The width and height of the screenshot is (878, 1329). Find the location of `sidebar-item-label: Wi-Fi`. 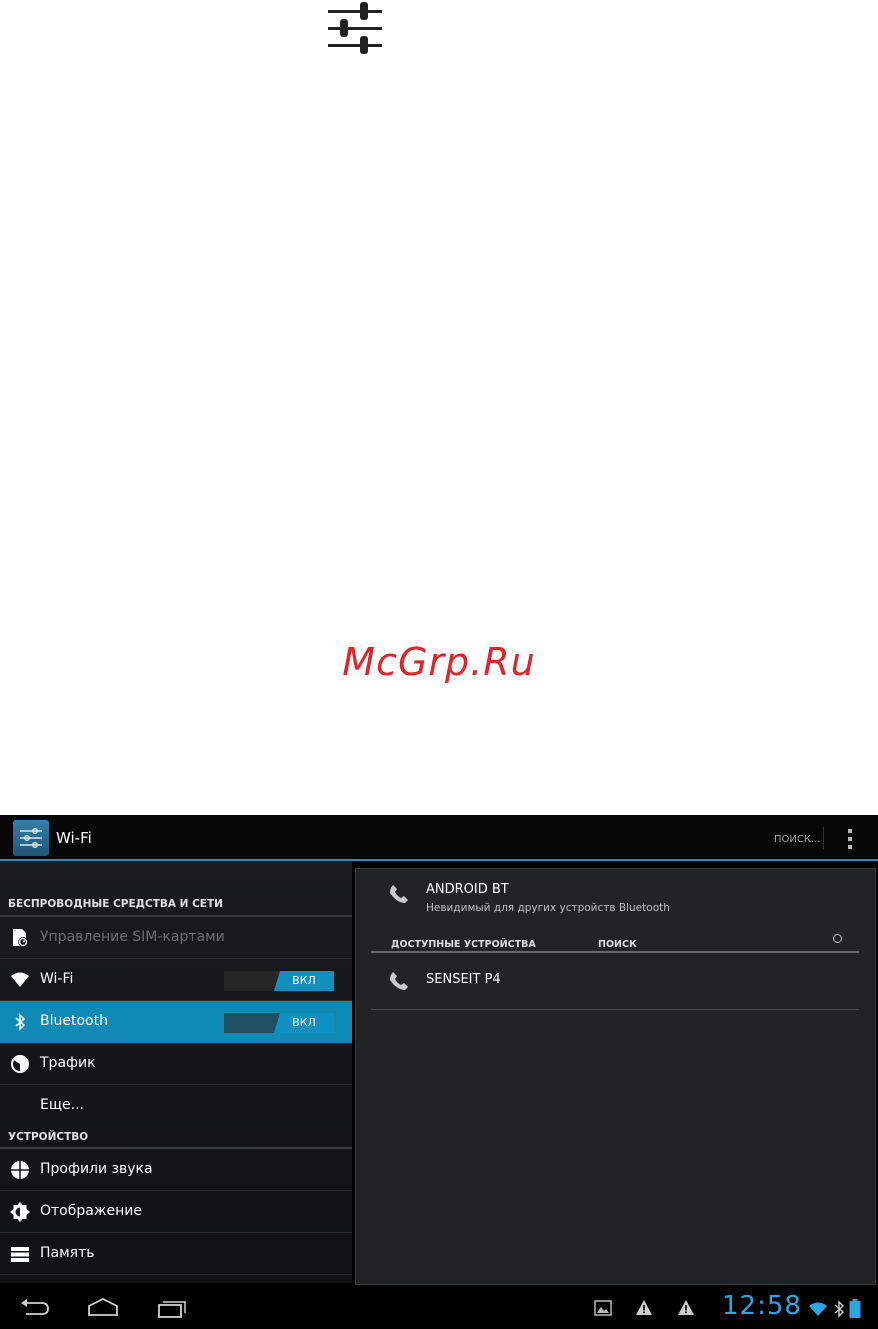

sidebar-item-label: Wi-Fi is located at coordinates (57, 979).